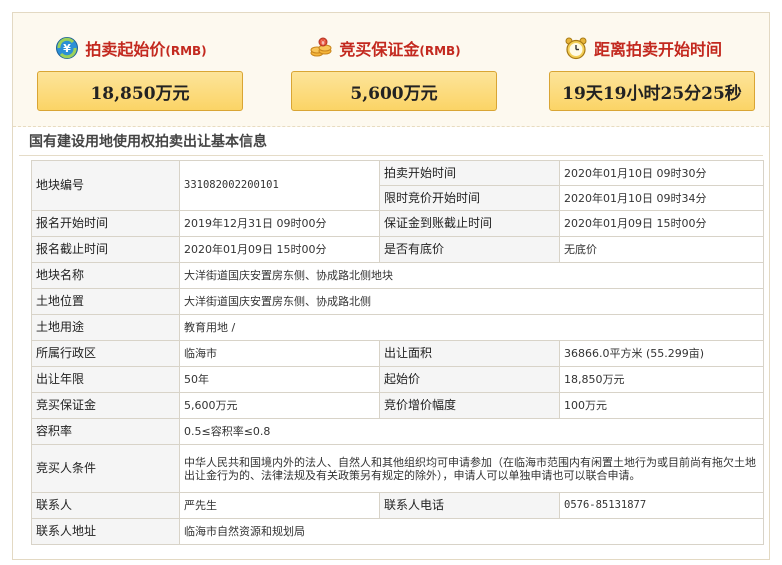  What do you see at coordinates (105, 405) in the screenshot?
I see `deposit-row-label: 竞买保证金` at bounding box center [105, 405].